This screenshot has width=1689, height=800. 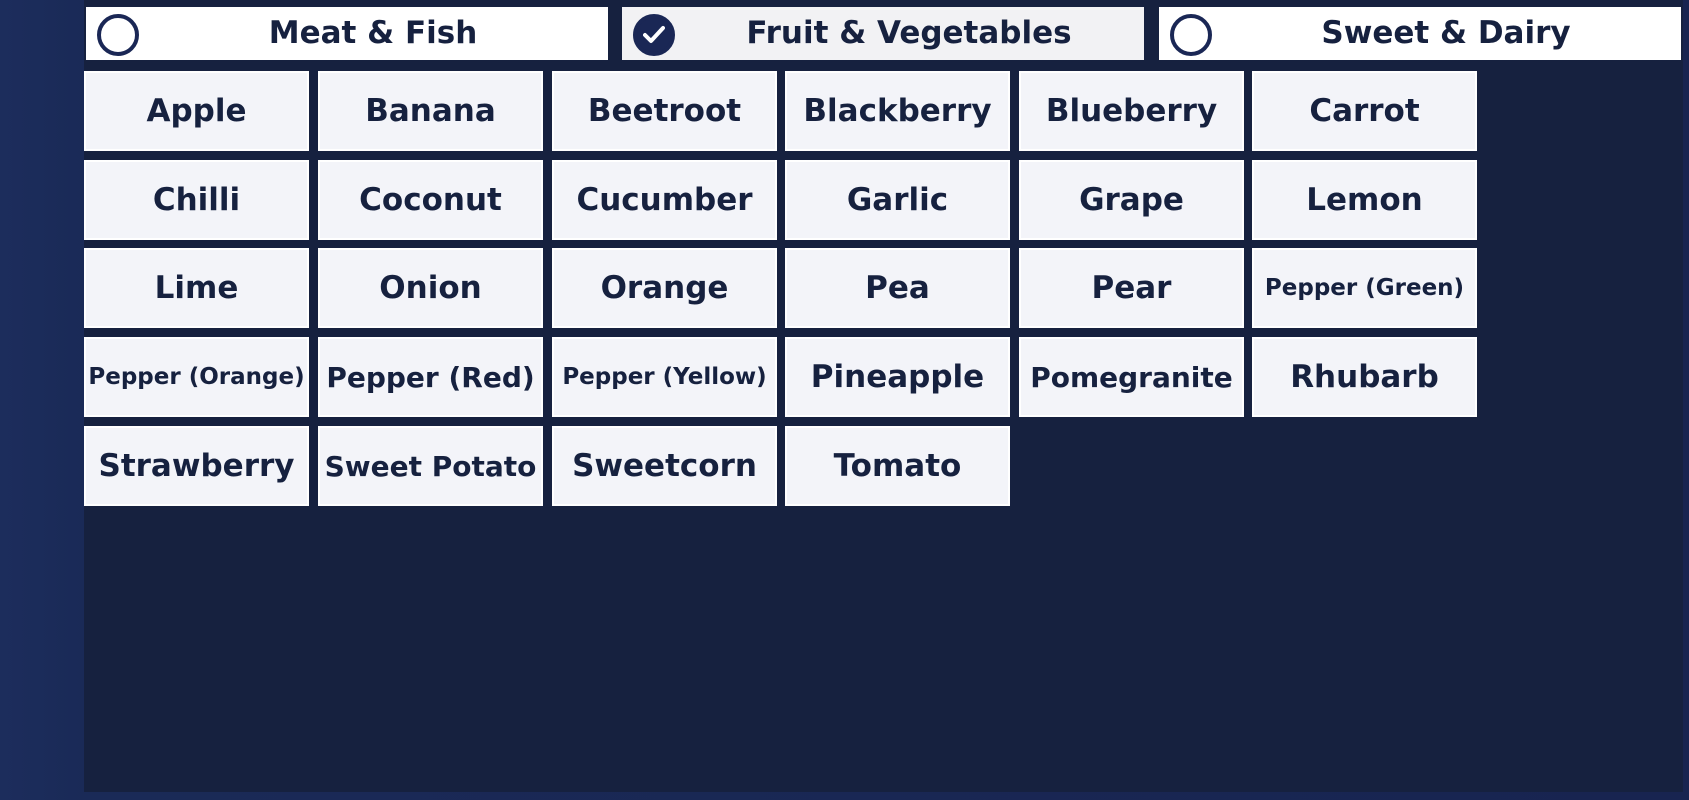 I want to click on item-button-coconut: Coconut, so click(x=430, y=200).